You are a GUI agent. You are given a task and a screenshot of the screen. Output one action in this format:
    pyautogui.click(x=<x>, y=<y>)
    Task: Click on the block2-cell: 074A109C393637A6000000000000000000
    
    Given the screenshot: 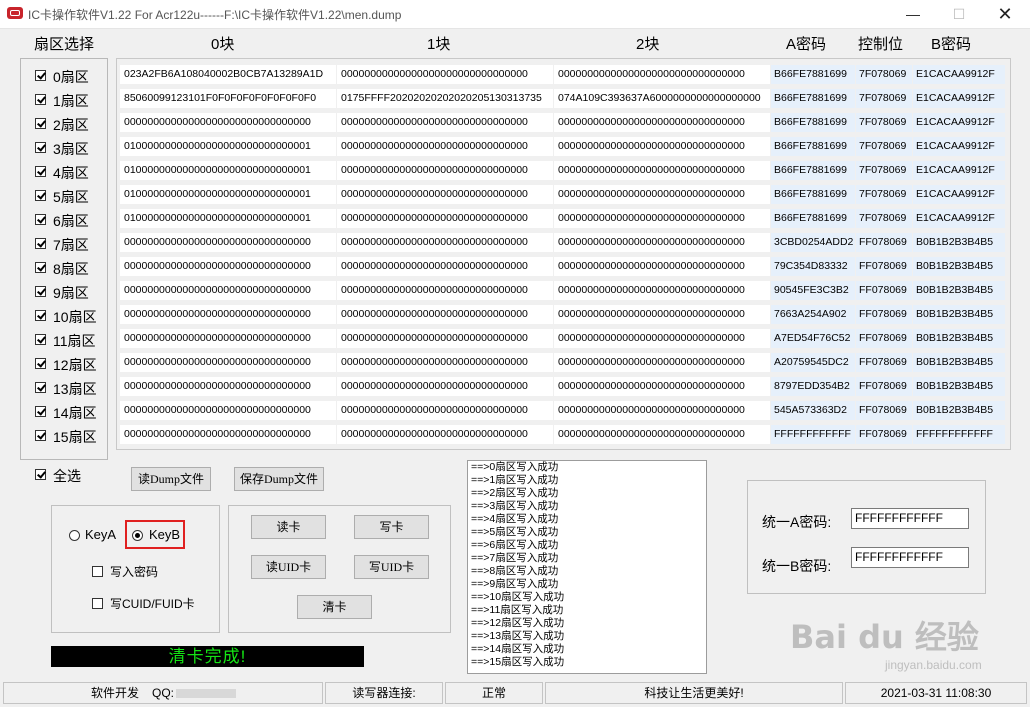 What is the action you would take?
    pyautogui.click(x=662, y=98)
    